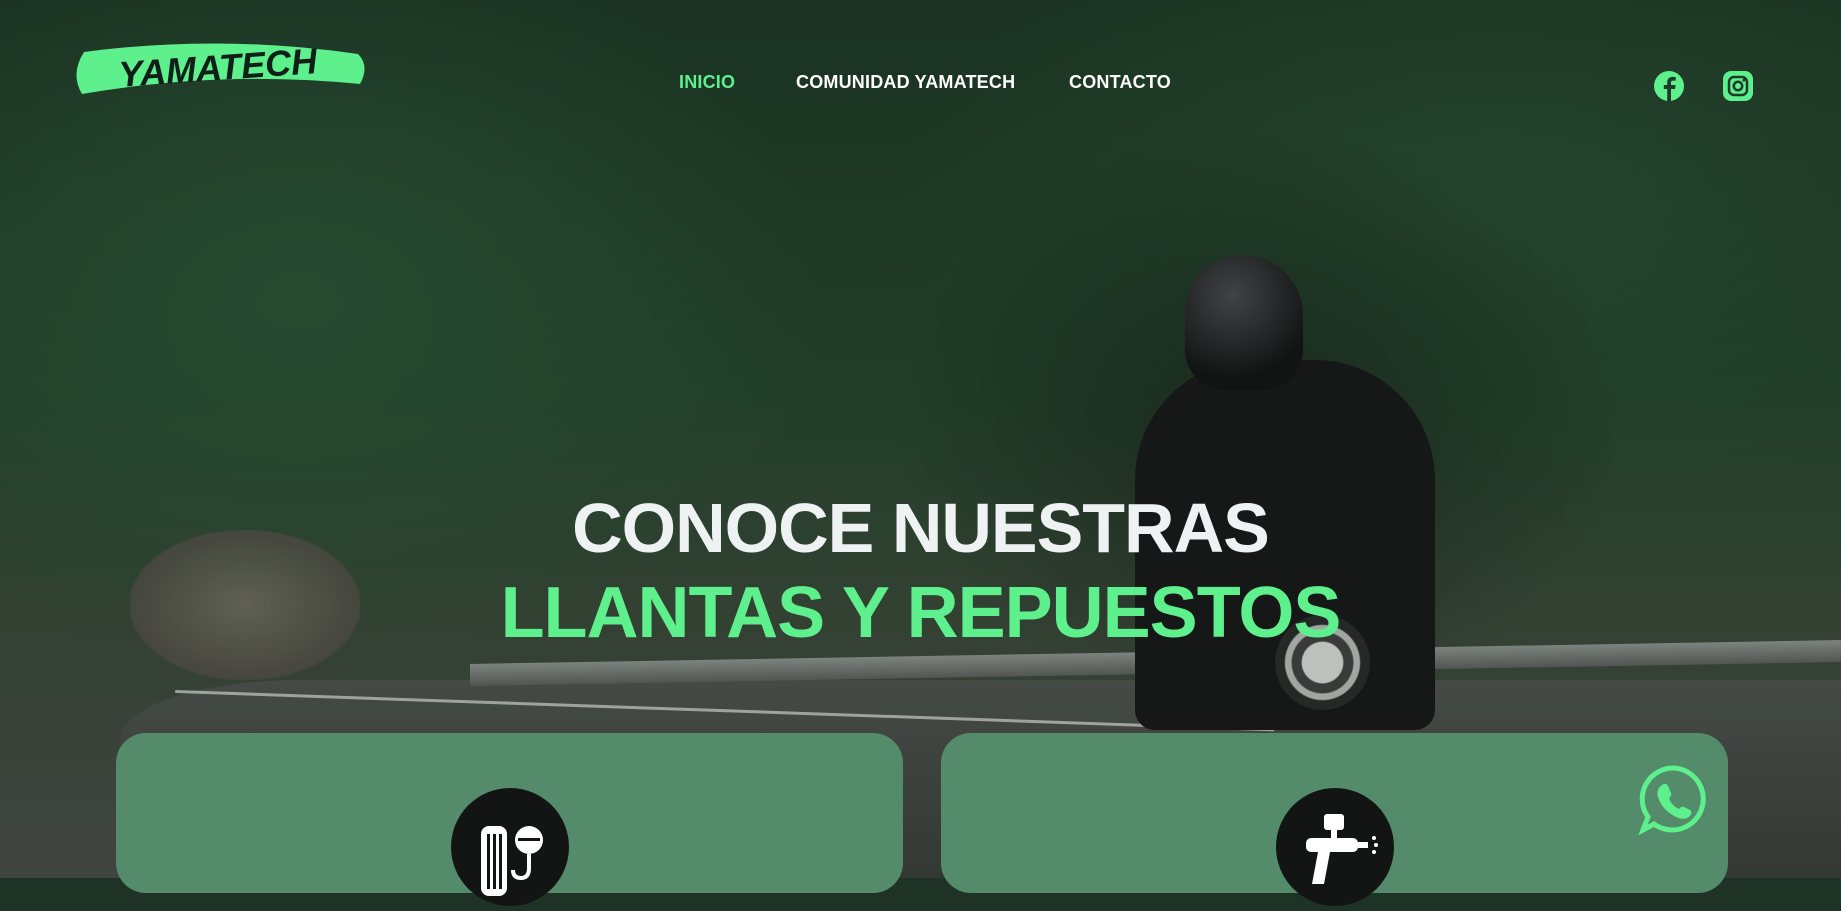 The height and width of the screenshot is (911, 1841). What do you see at coordinates (707, 82) in the screenshot?
I see `nav-inicio: INICIO` at bounding box center [707, 82].